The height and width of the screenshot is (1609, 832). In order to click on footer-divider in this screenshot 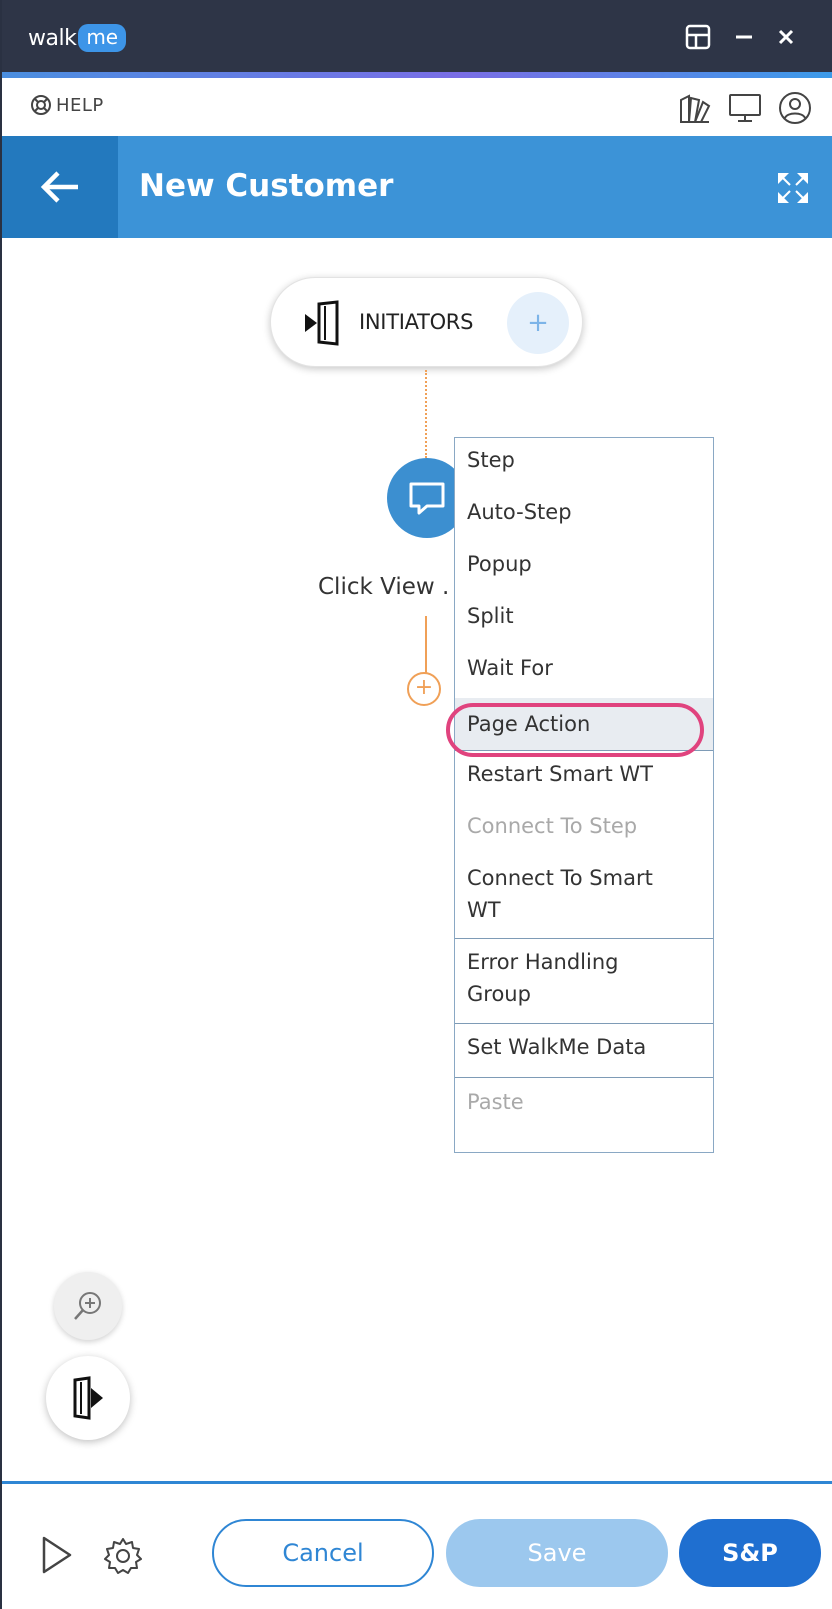, I will do `click(417, 1482)`.